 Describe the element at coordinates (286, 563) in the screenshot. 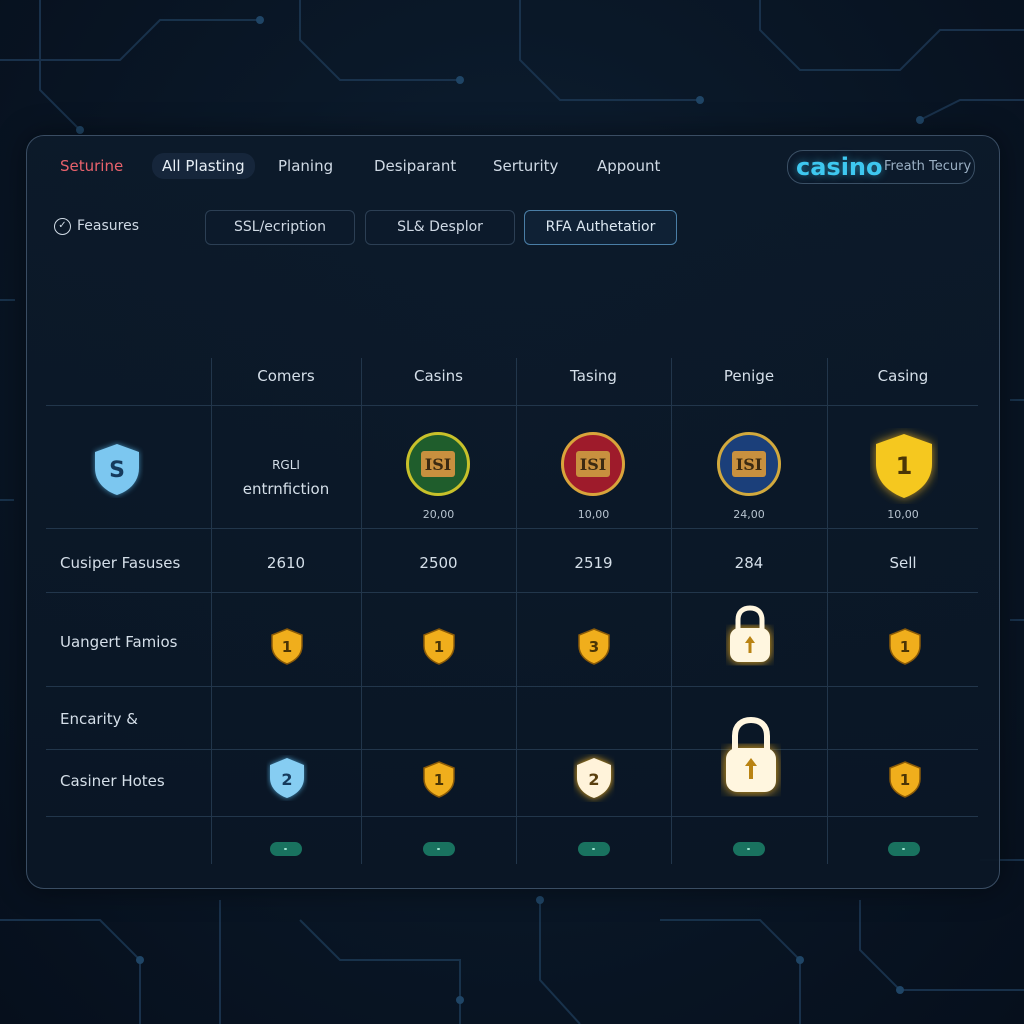

I see `table-cell: 2610` at that location.